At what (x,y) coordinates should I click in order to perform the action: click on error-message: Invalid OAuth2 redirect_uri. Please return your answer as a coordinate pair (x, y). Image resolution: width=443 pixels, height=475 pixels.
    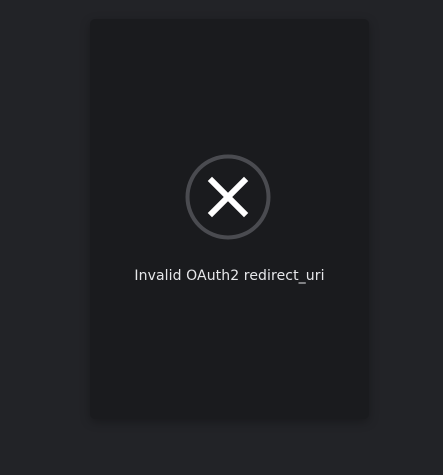
    Looking at the image, I should click on (229, 276).